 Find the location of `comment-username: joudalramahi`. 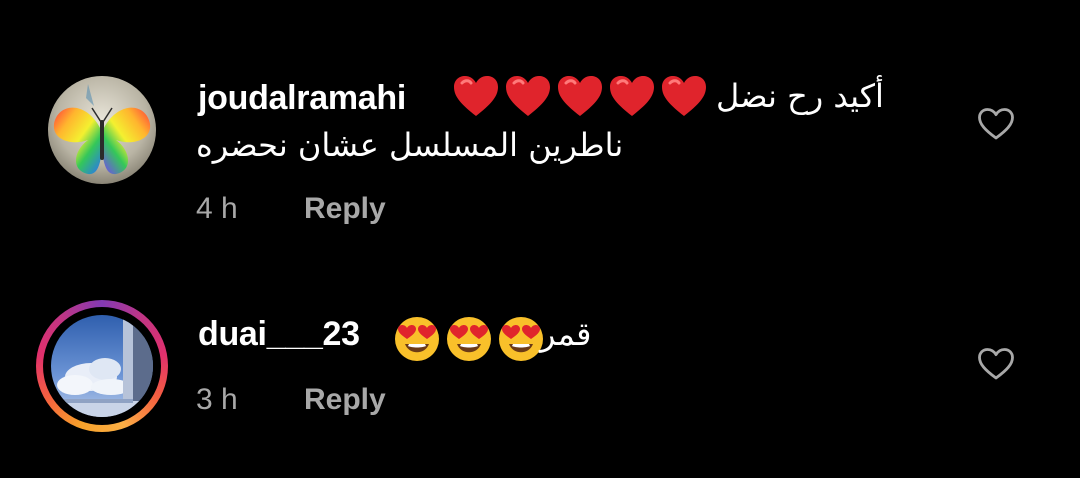

comment-username: joudalramahi is located at coordinates (302, 98).